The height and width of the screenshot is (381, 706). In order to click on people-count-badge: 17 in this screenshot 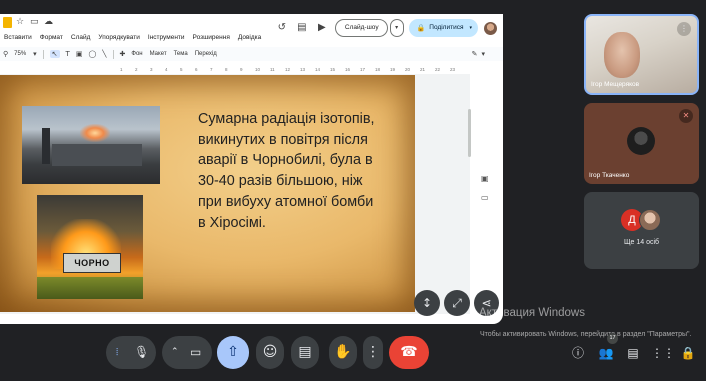, I will do `click(612, 338)`.